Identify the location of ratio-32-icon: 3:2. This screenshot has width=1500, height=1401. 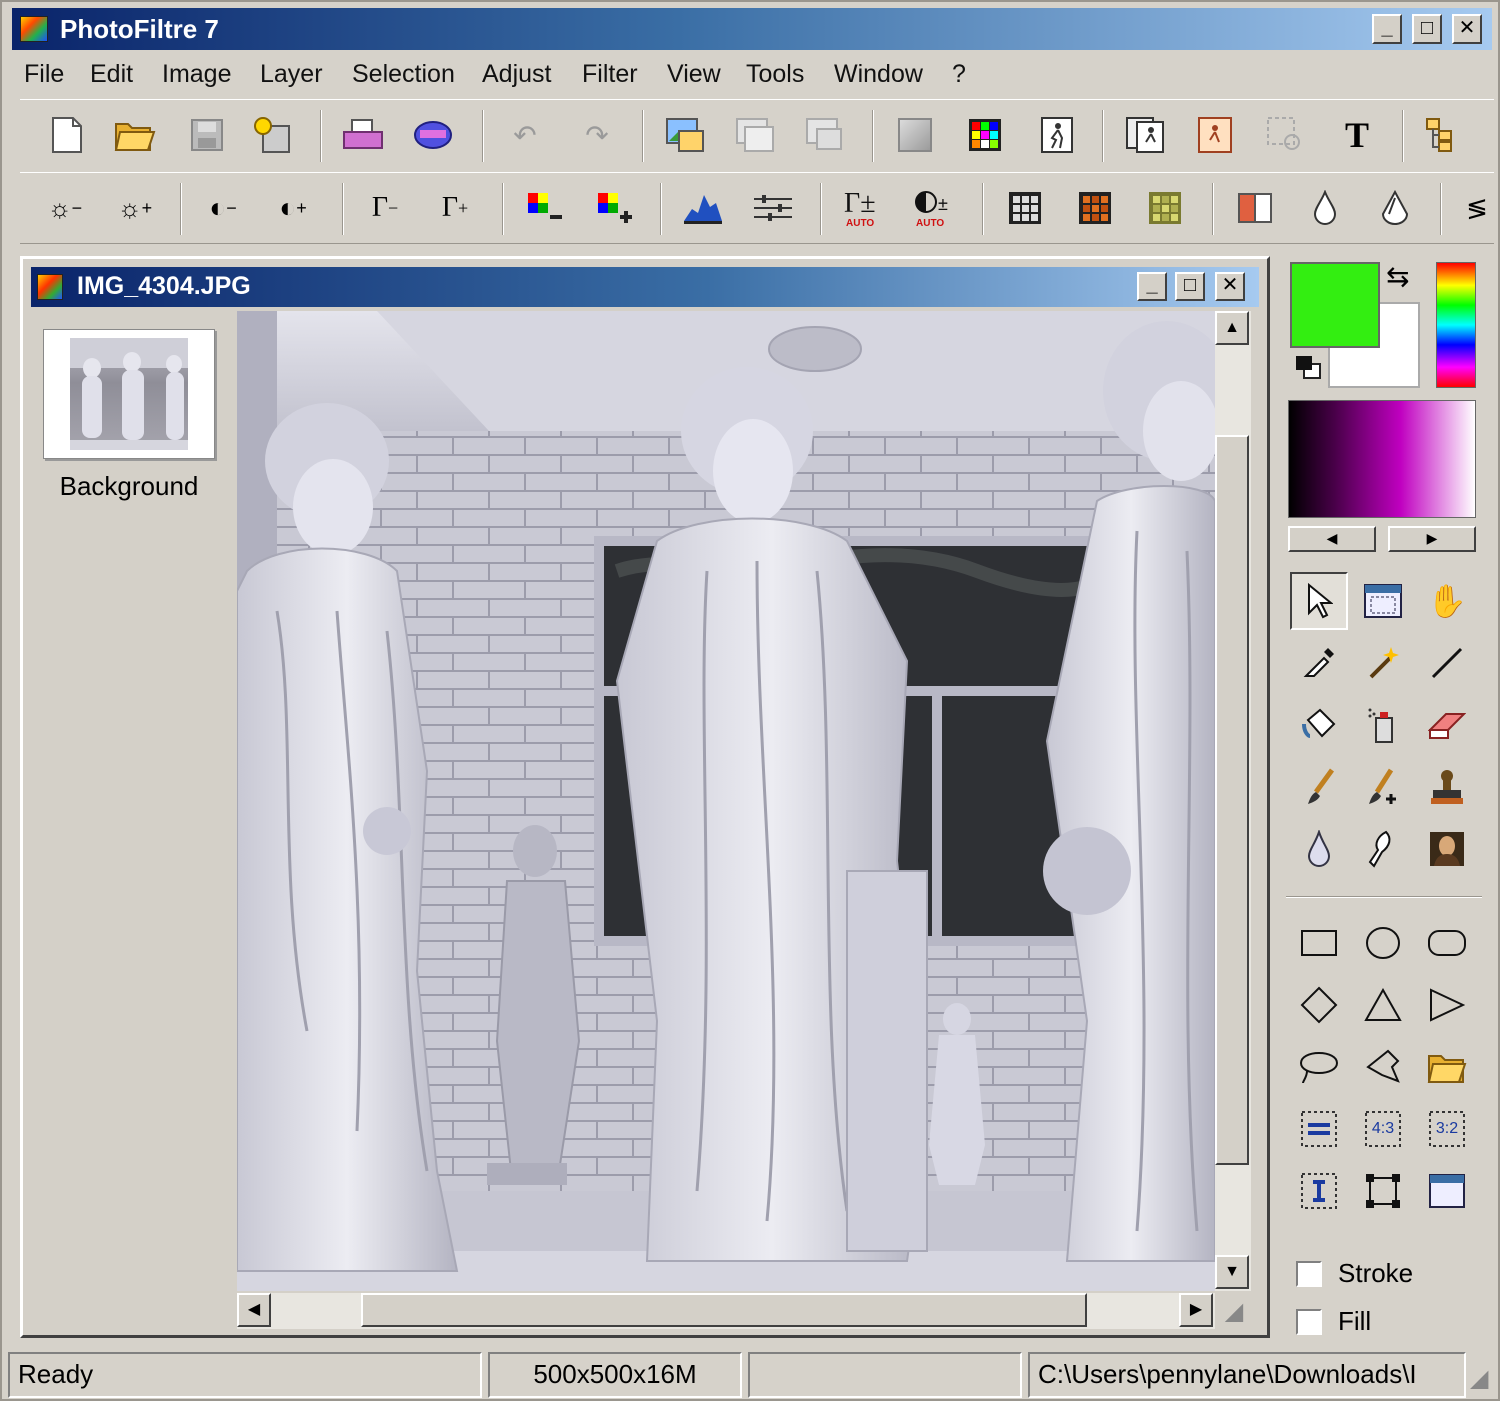
(1447, 1129).